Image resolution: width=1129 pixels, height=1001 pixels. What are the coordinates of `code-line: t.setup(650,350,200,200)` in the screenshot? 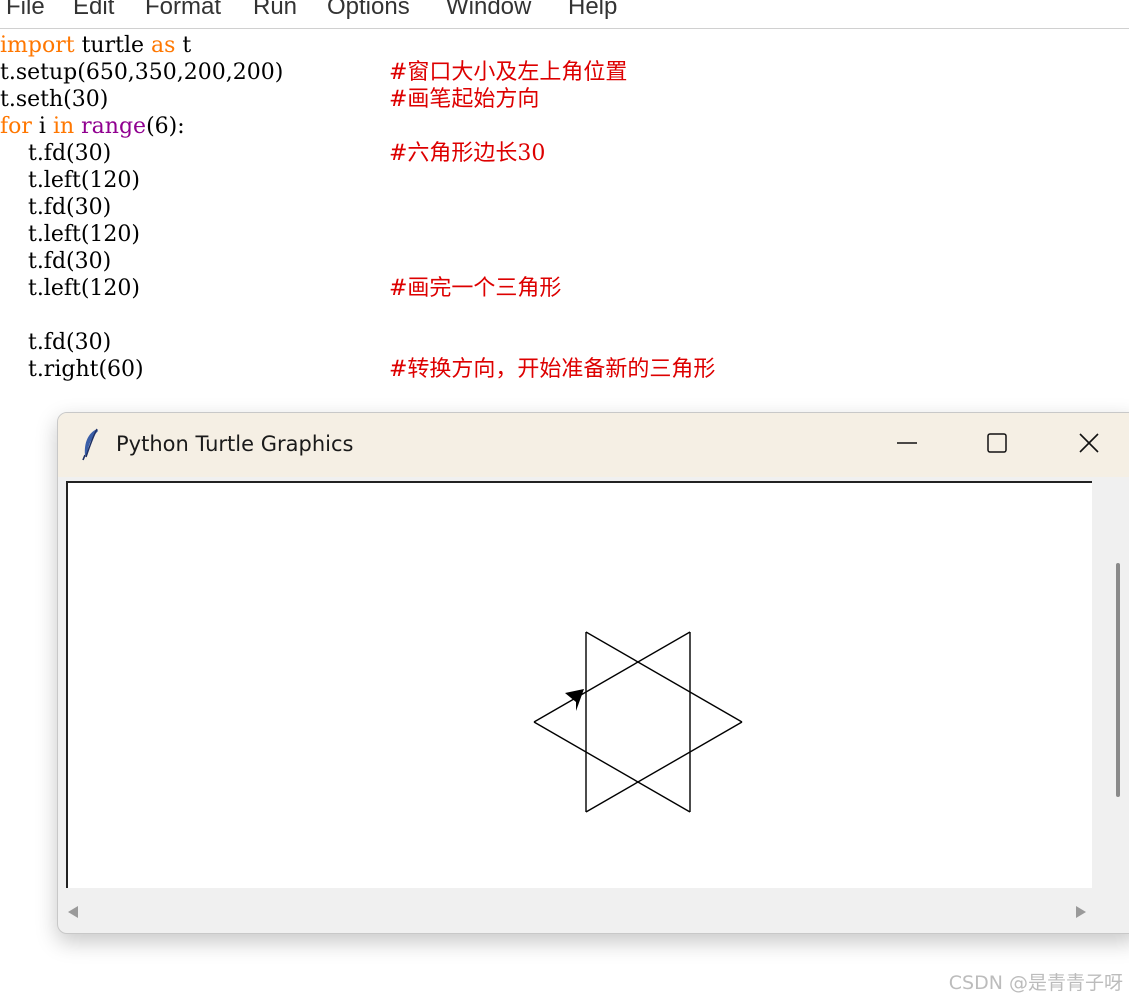 It's located at (141, 72).